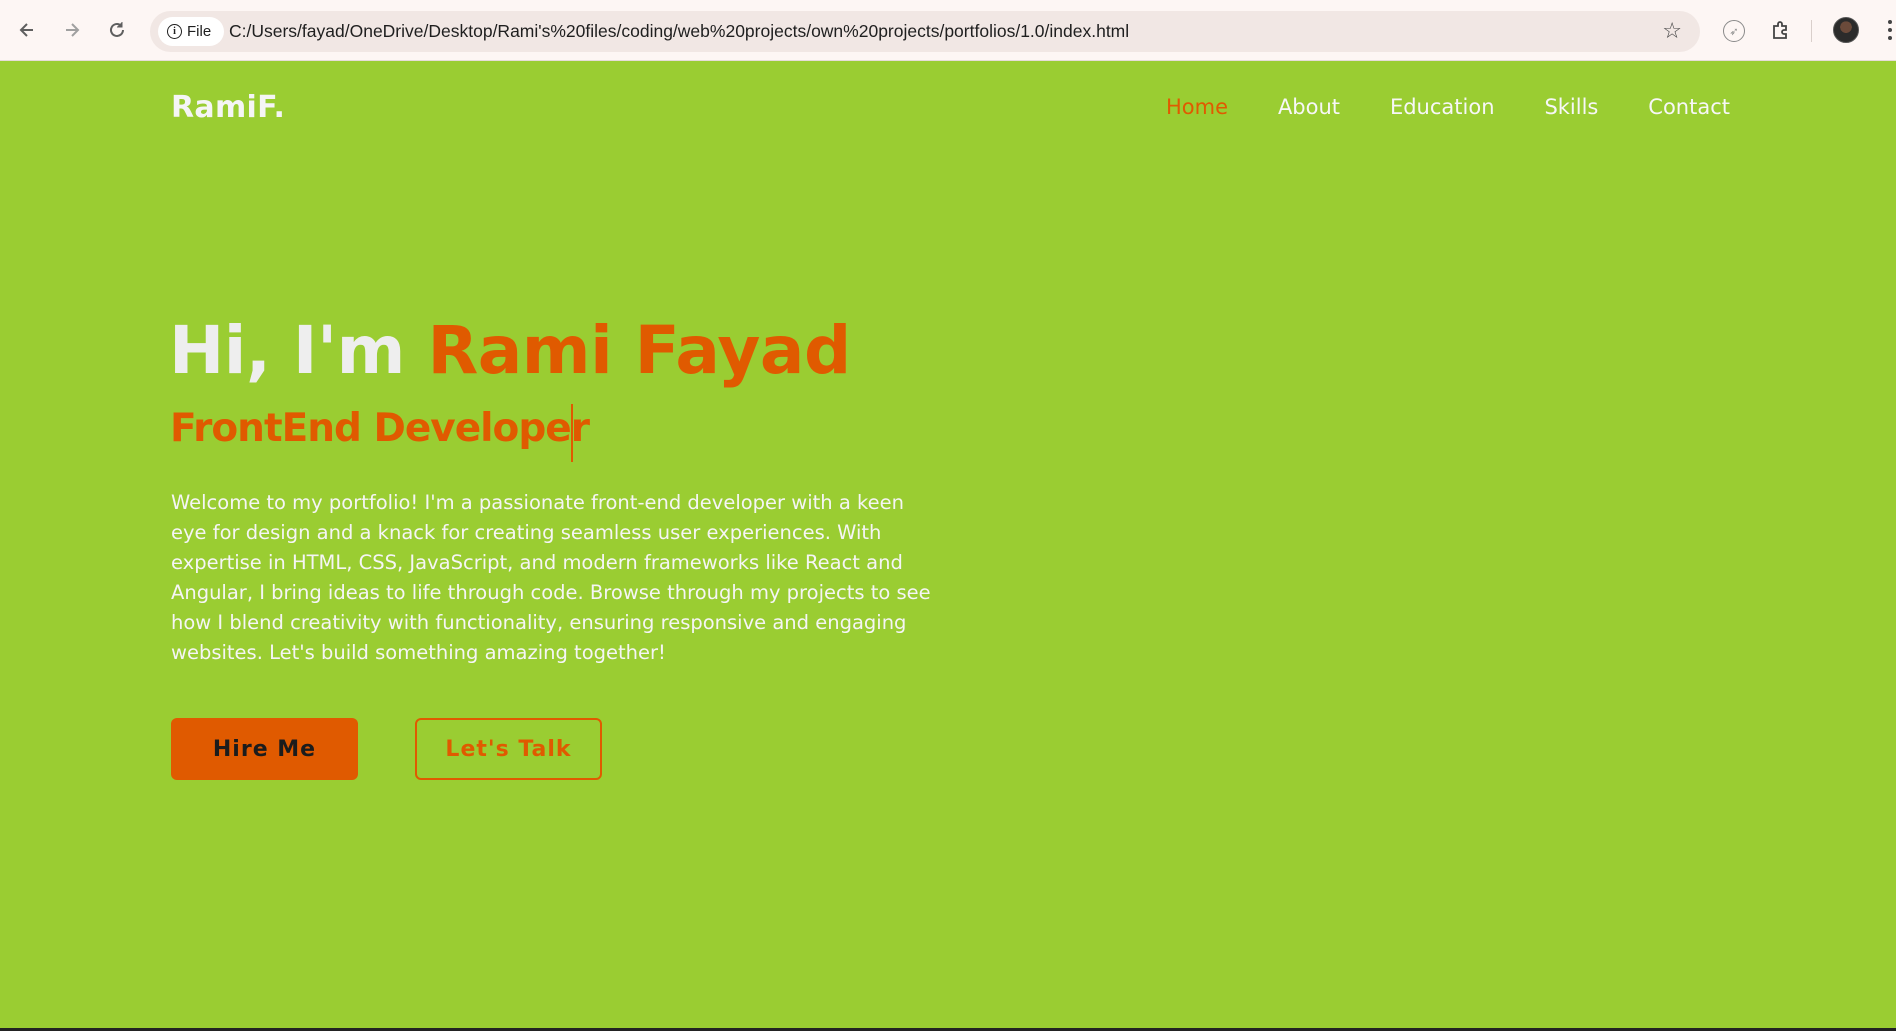  I want to click on more-vertical-icon, so click(1890, 30).